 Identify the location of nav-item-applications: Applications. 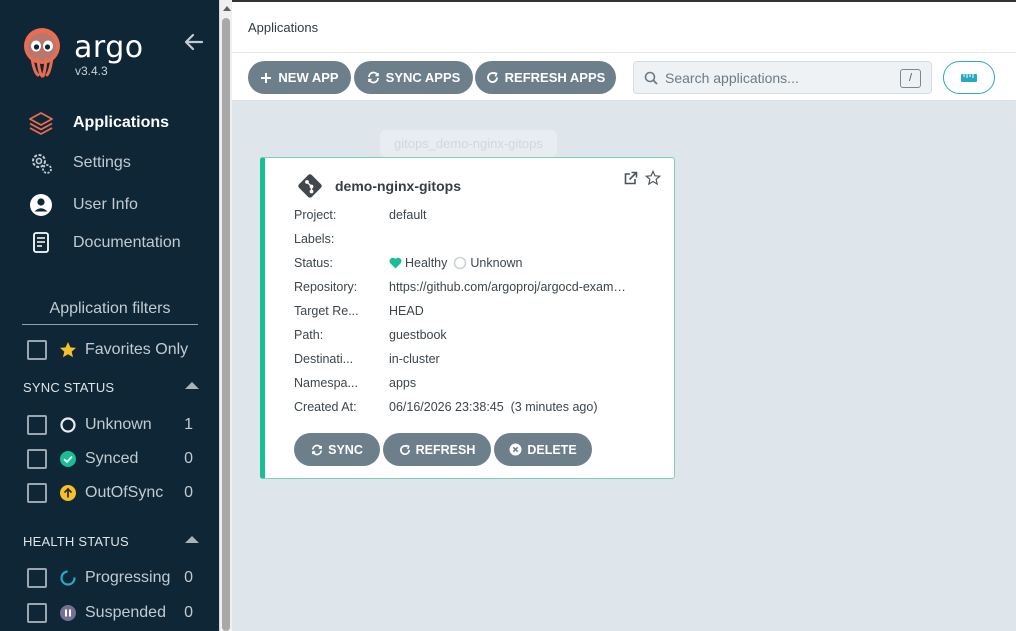
(98, 123).